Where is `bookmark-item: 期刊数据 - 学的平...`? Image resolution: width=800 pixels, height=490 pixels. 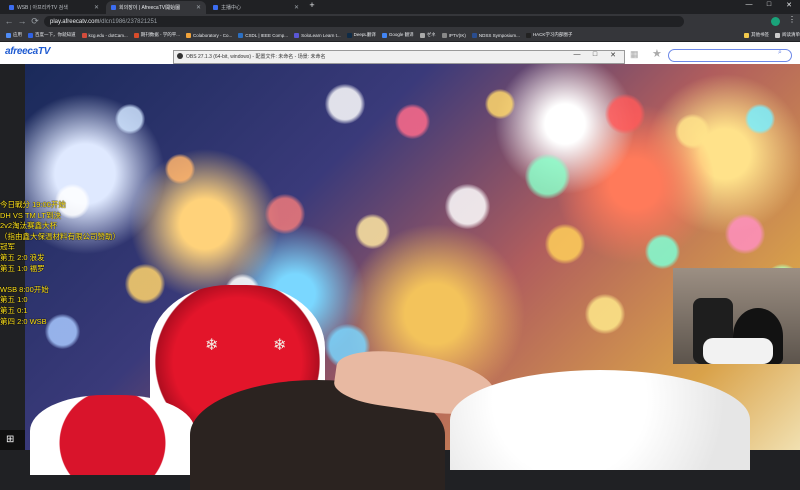
bookmark-item: 期刊数据 - 学的平... is located at coordinates (157, 35).